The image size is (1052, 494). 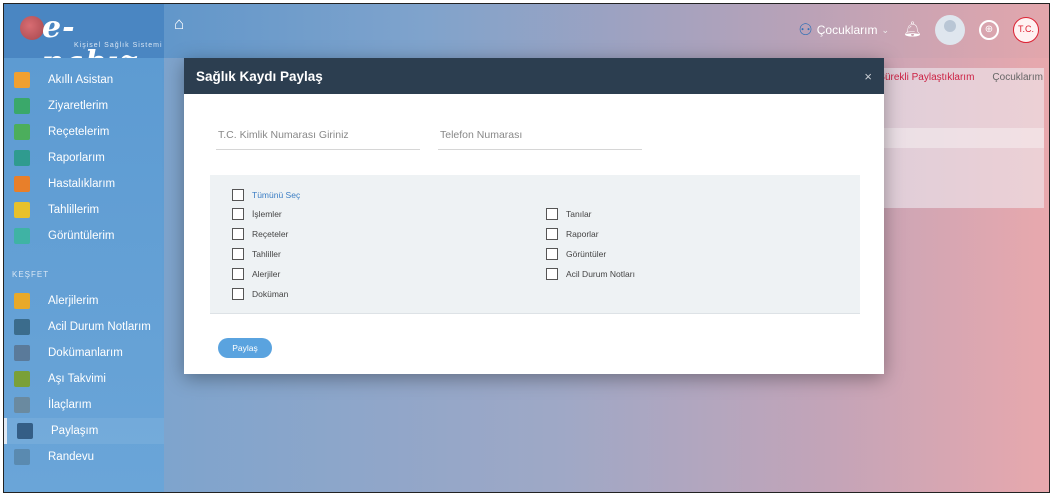 What do you see at coordinates (22, 327) in the screenshot?
I see `emergency-note-icon` at bounding box center [22, 327].